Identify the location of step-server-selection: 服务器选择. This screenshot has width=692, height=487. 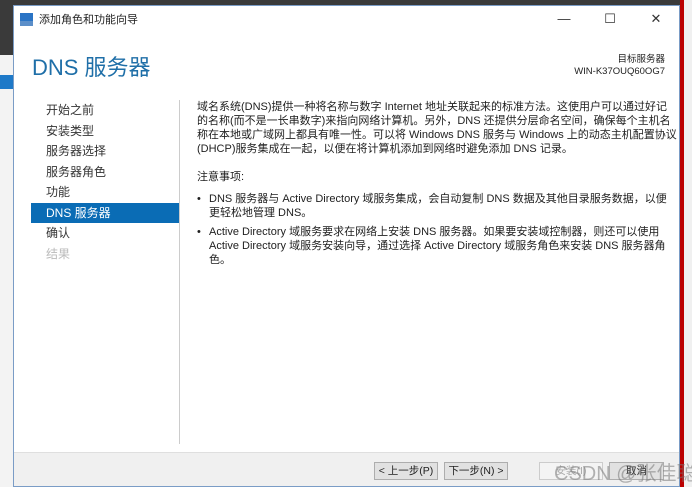
(105, 151).